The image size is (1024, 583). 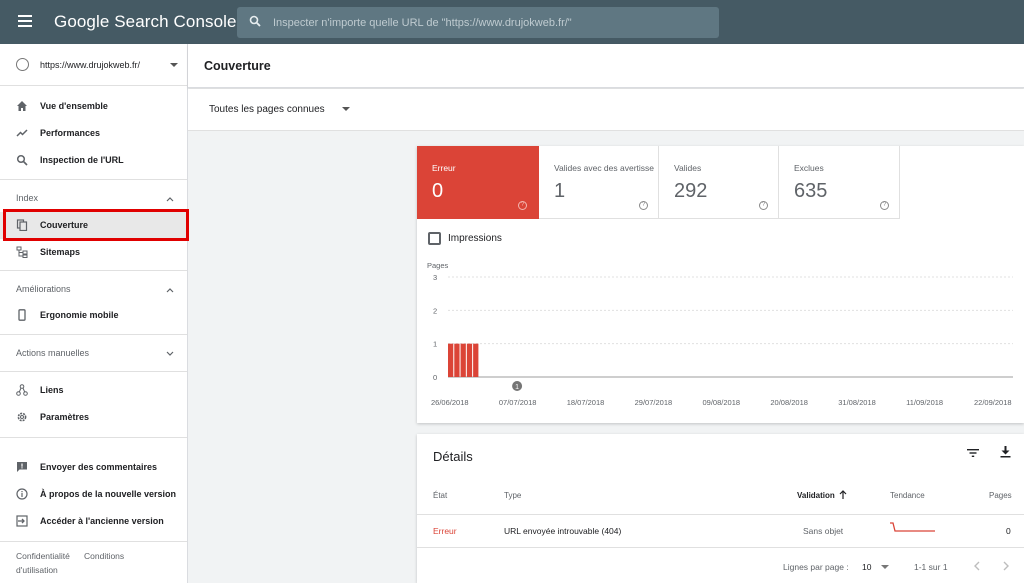 What do you see at coordinates (478, 182) in the screenshot?
I see `tile-error: Erreur 0 ?` at bounding box center [478, 182].